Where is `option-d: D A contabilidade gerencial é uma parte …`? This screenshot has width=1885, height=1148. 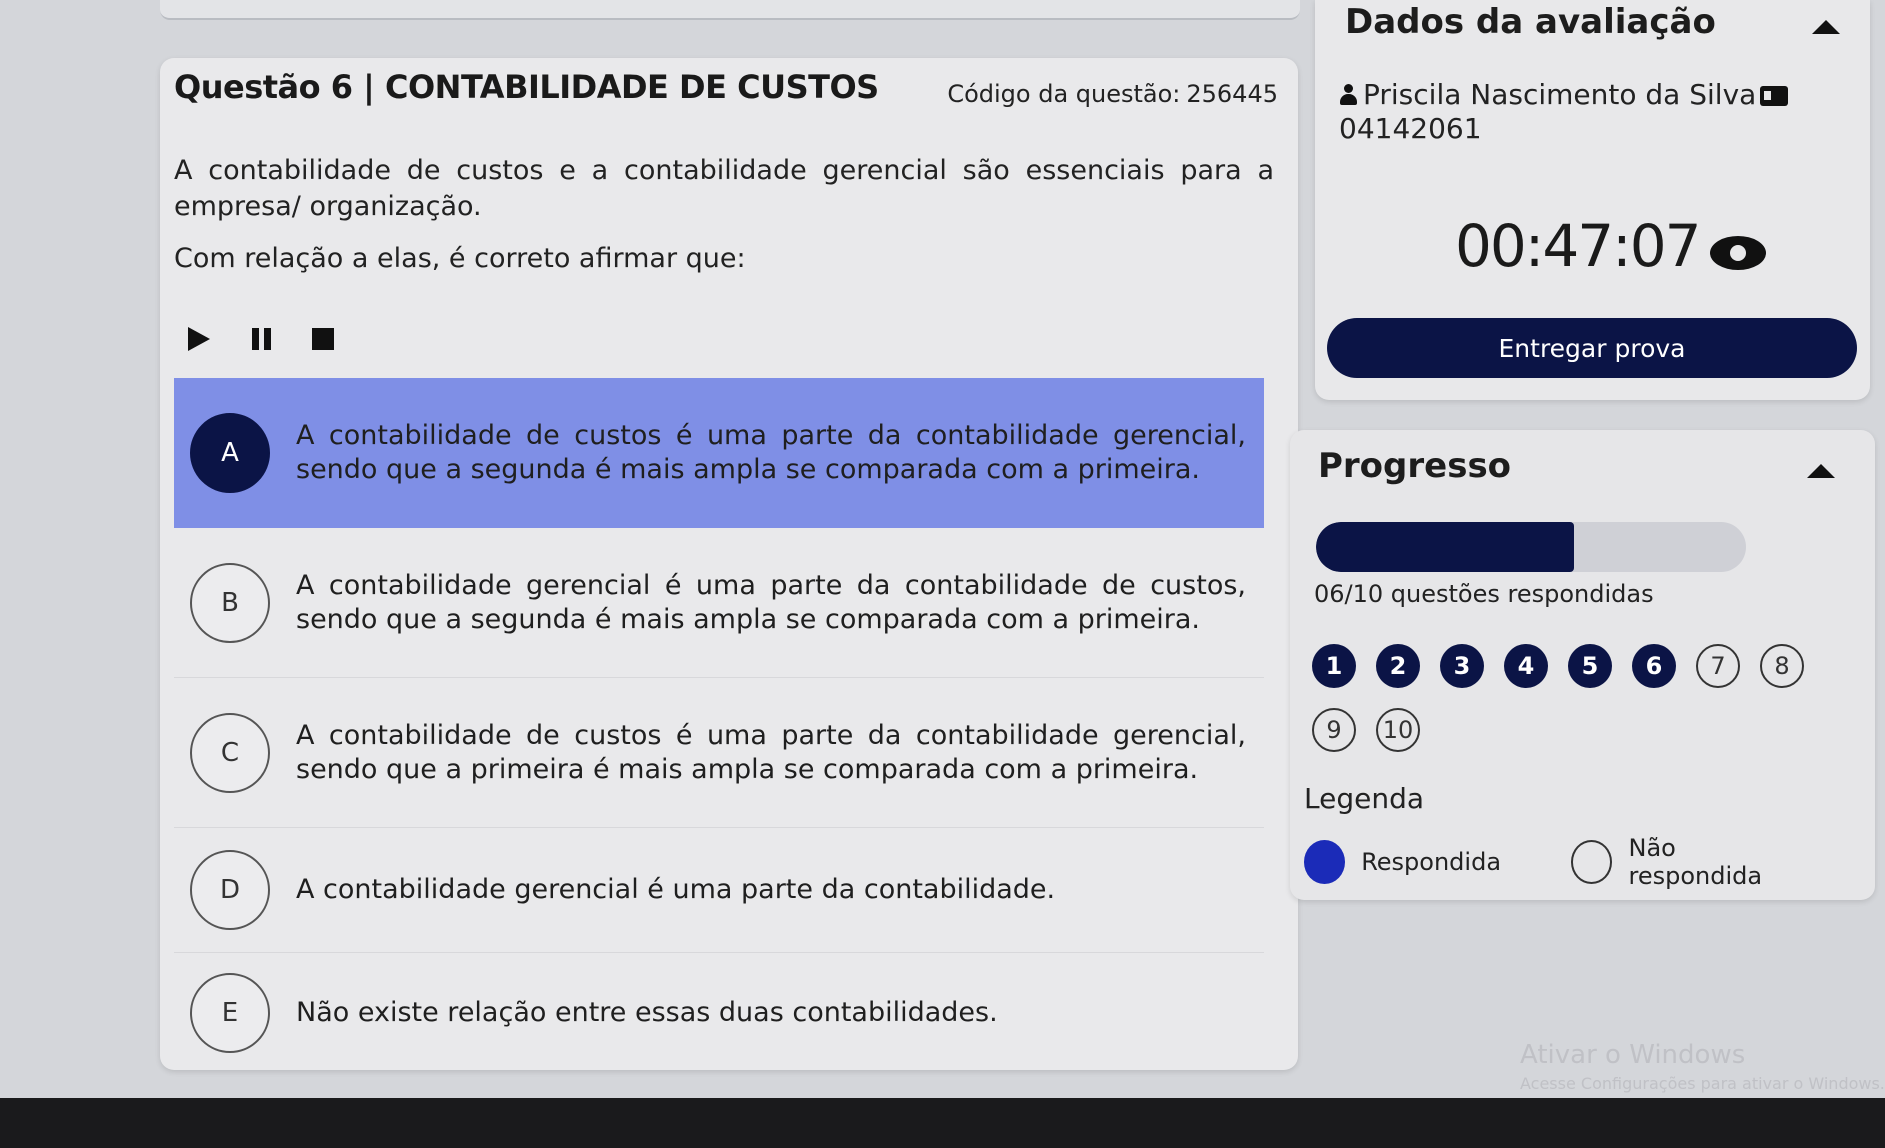
option-d: D A contabilidade gerencial é uma parte … is located at coordinates (719, 890).